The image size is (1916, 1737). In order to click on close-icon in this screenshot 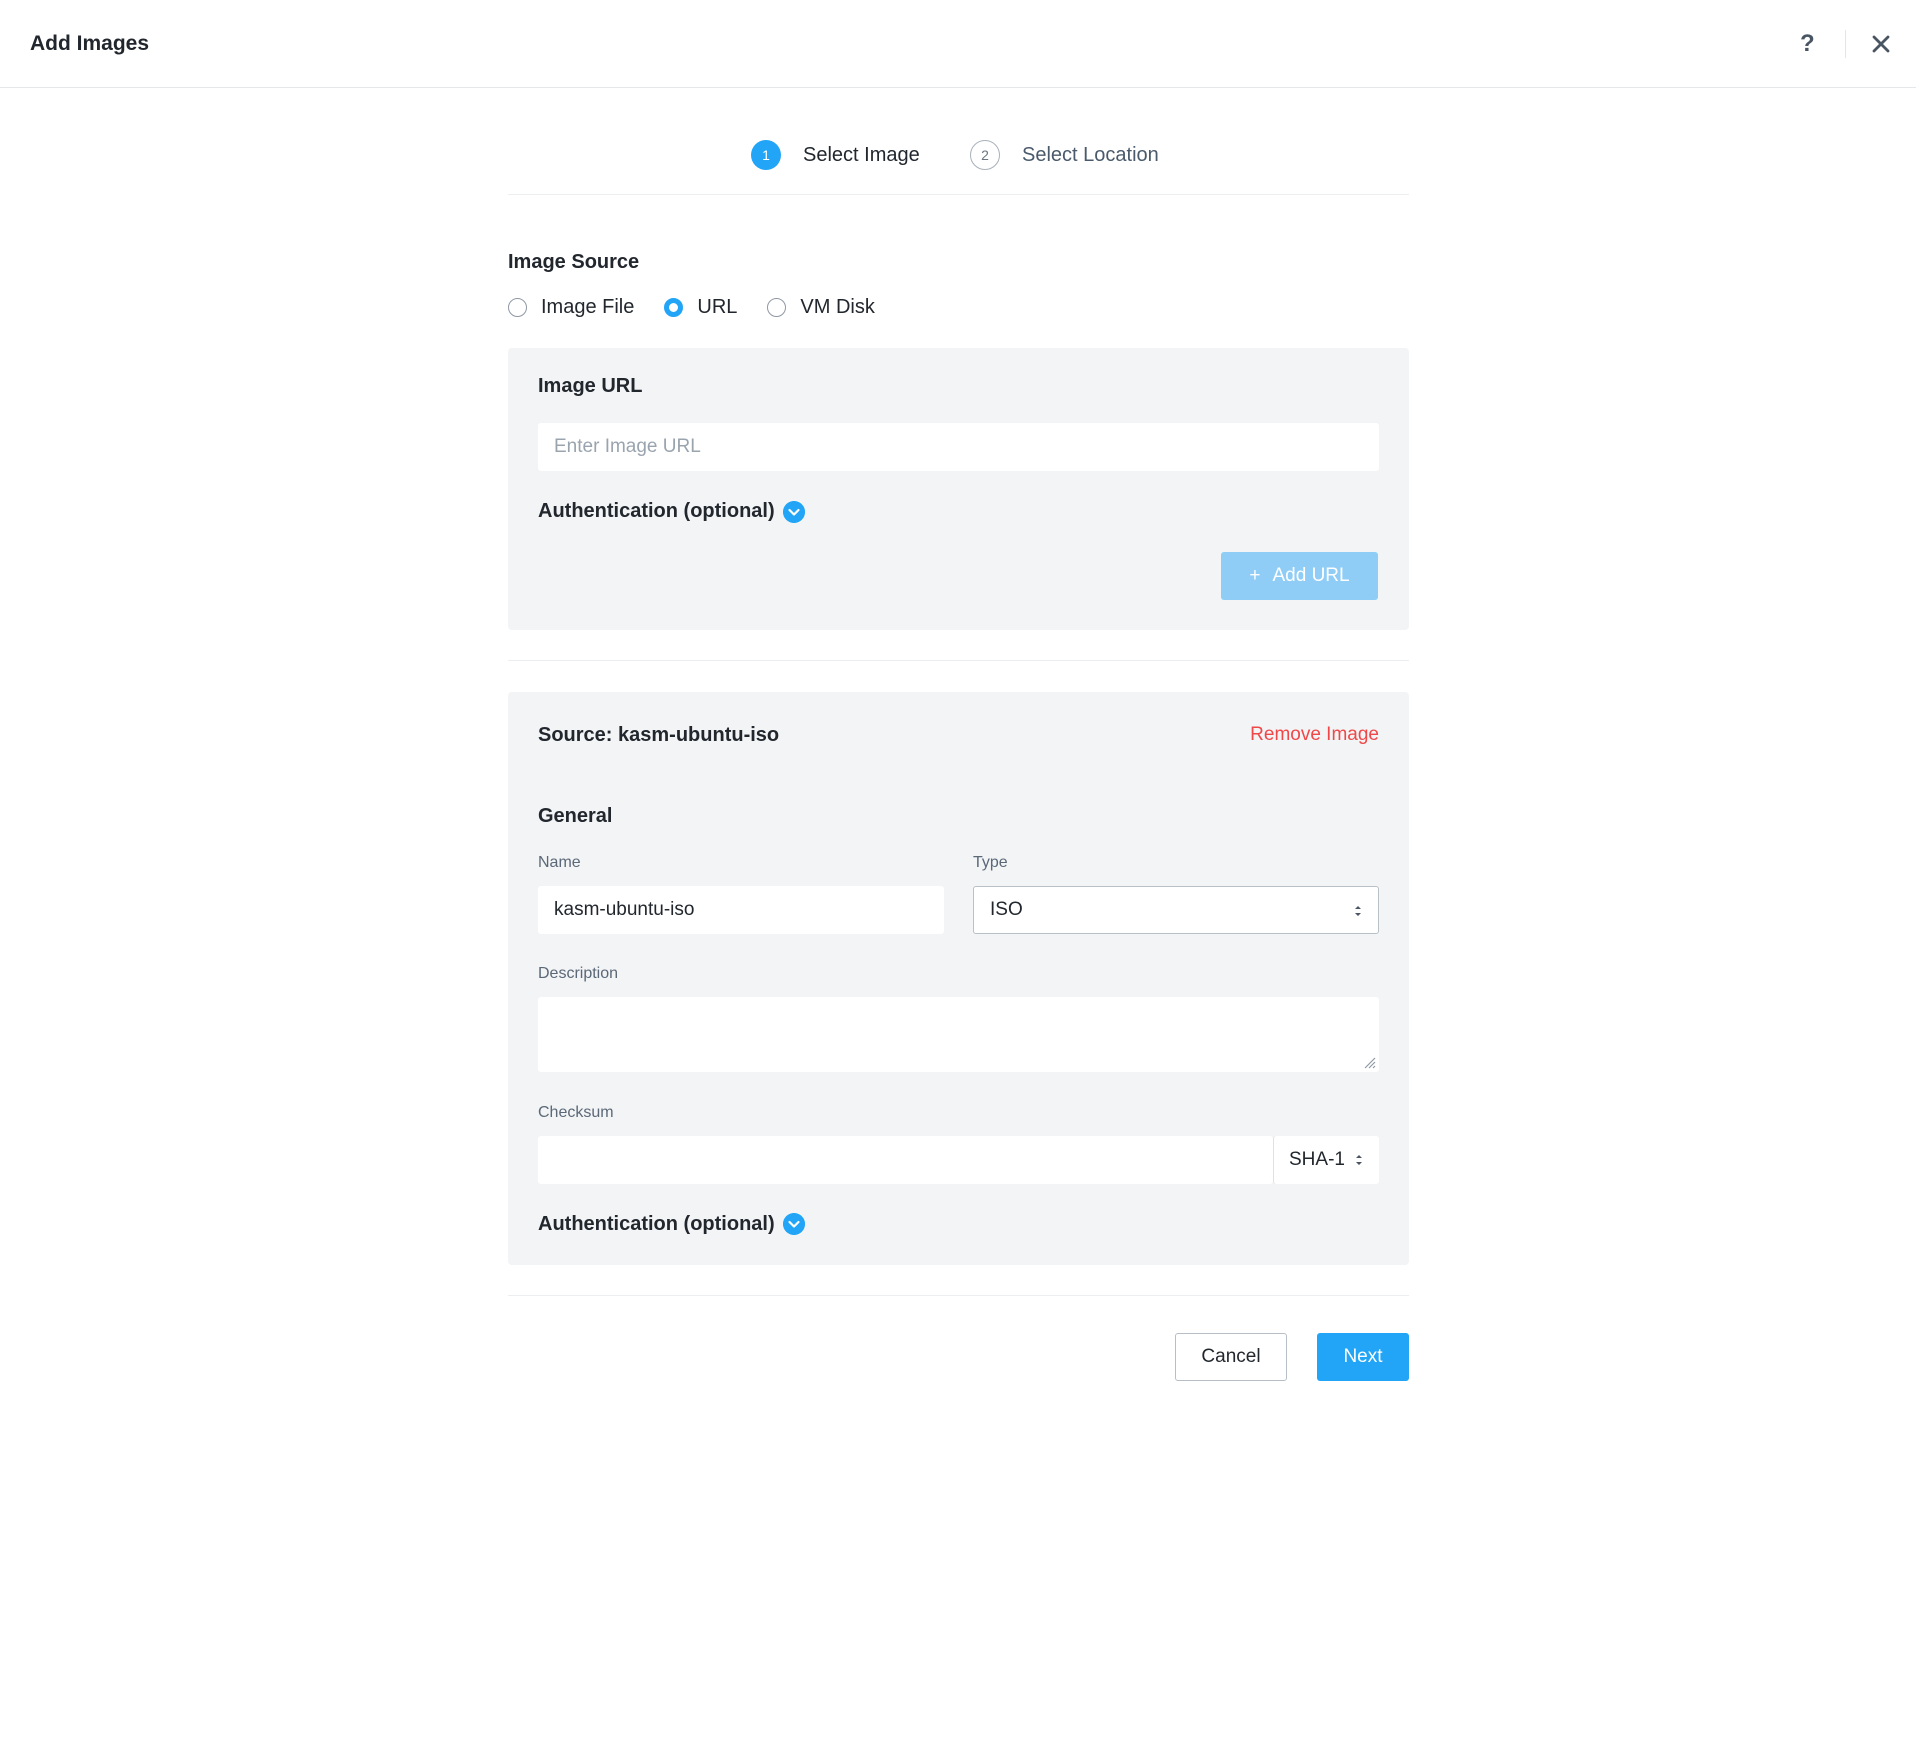, I will do `click(1881, 44)`.